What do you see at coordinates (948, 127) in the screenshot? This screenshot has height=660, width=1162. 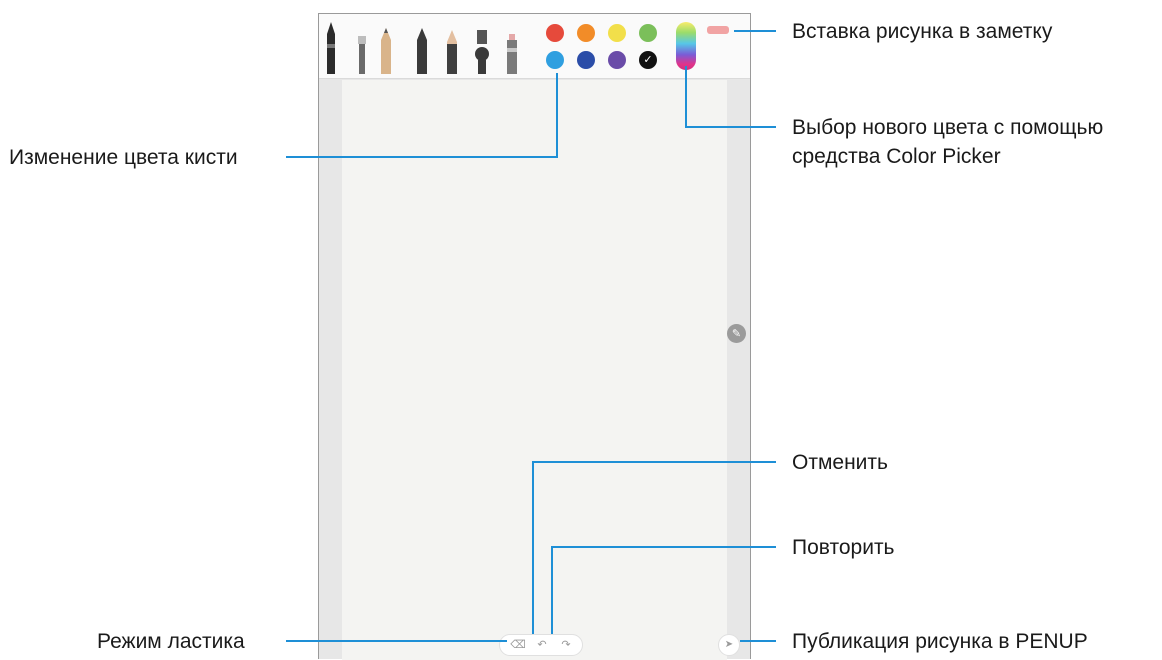 I see `callout-color-picker-line1: Выбор нового цвета с помощью` at bounding box center [948, 127].